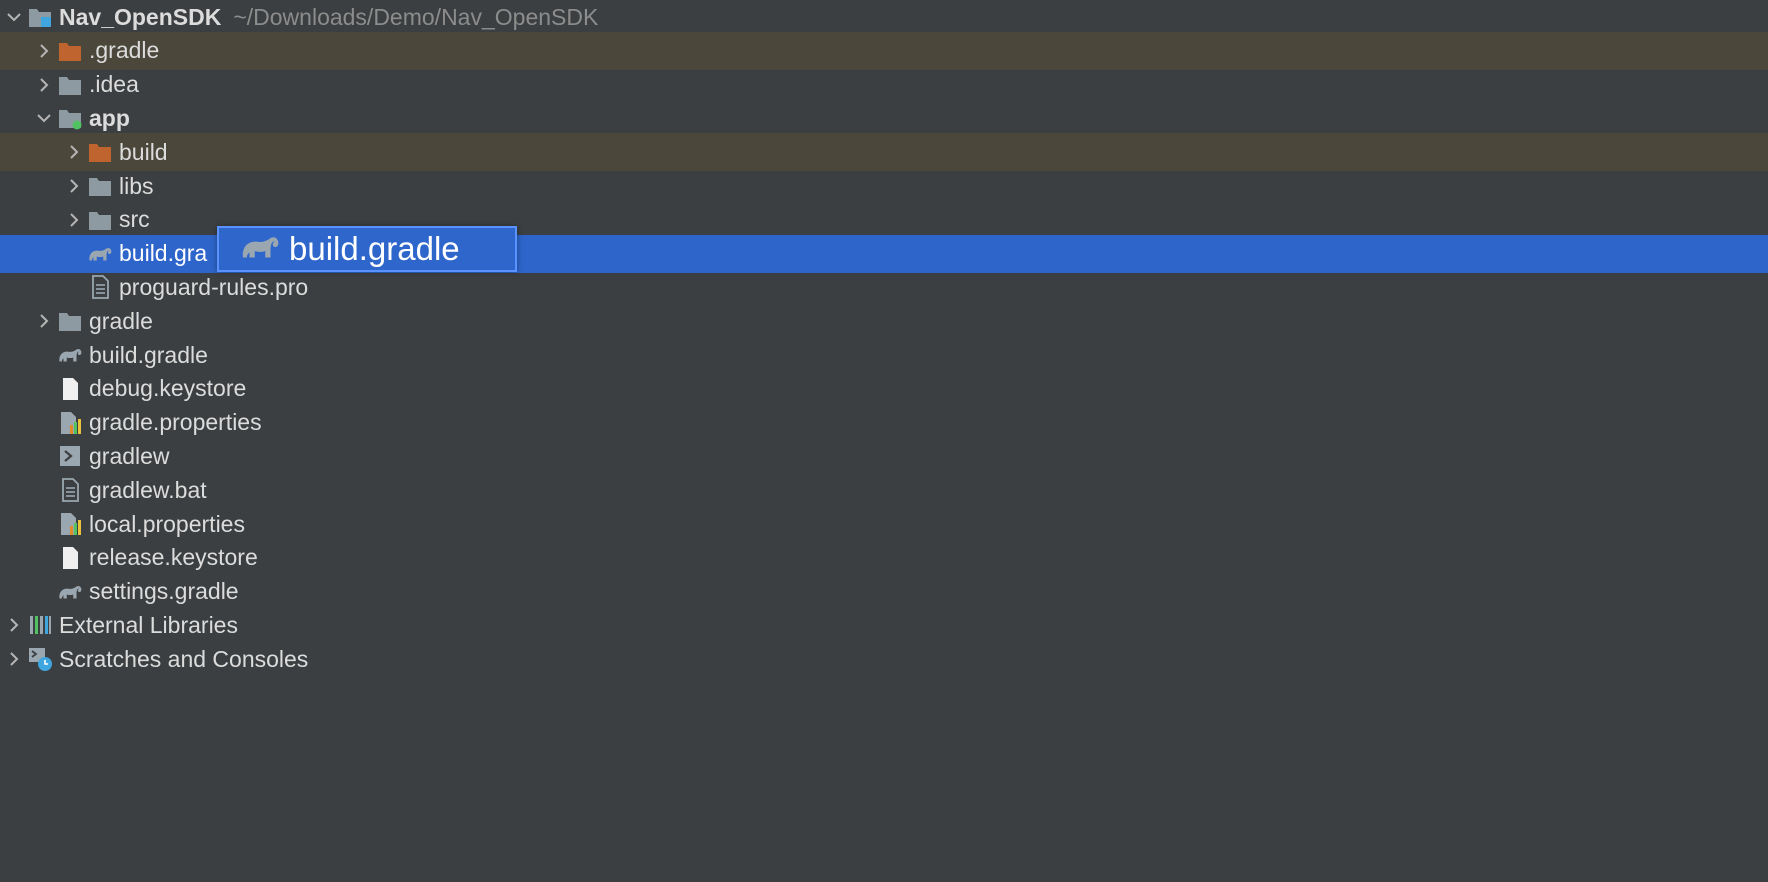 This screenshot has width=1768, height=882. What do you see at coordinates (168, 388) in the screenshot?
I see `tree-row-label: debug.keystore` at bounding box center [168, 388].